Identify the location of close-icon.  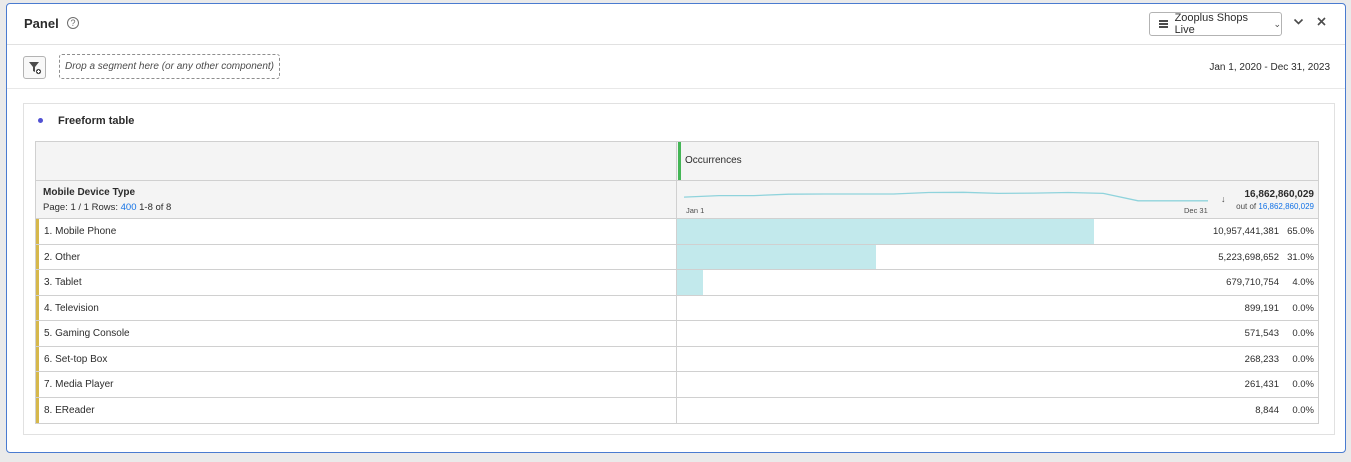
(1321, 23).